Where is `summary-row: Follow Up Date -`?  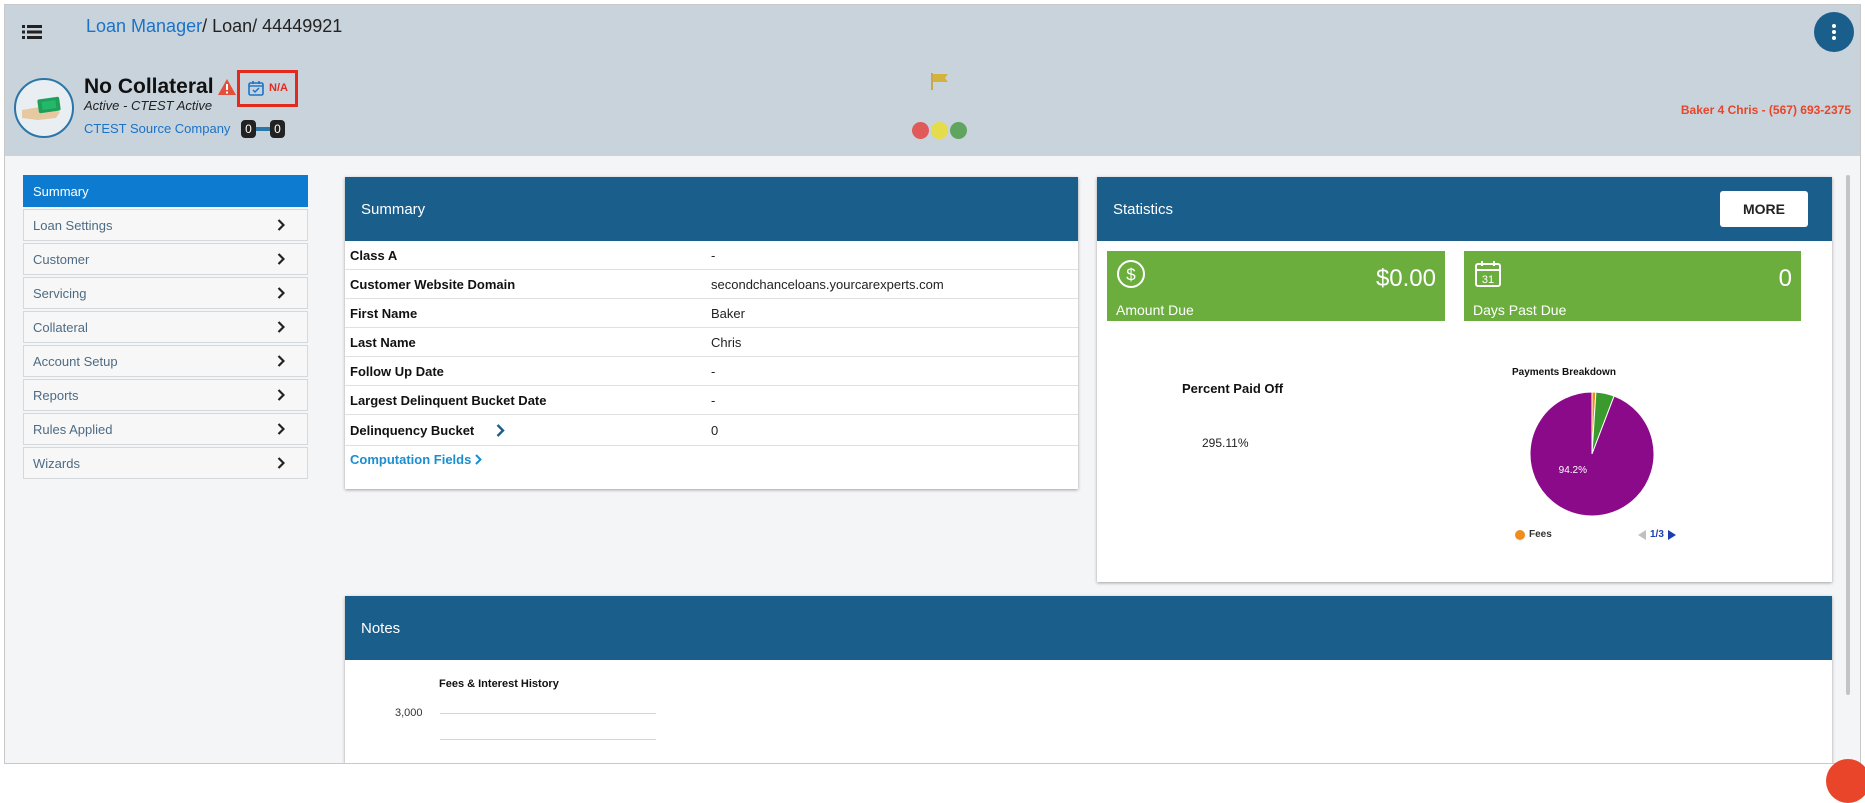 summary-row: Follow Up Date - is located at coordinates (711, 371).